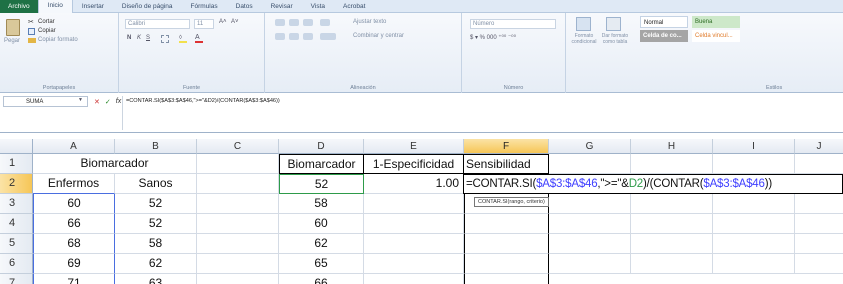  What do you see at coordinates (354, 6) in the screenshot?
I see `tab-acrobat: Acrobat` at bounding box center [354, 6].